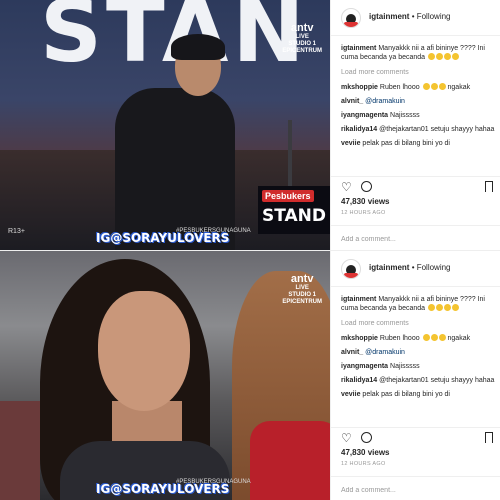  What do you see at coordinates (290, 460) in the screenshot?
I see `side-person-outfit` at bounding box center [290, 460].